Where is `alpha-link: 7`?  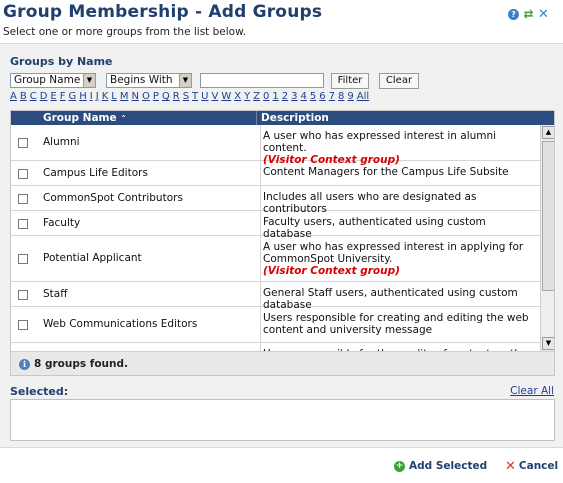
alpha-link: 7 is located at coordinates (332, 96).